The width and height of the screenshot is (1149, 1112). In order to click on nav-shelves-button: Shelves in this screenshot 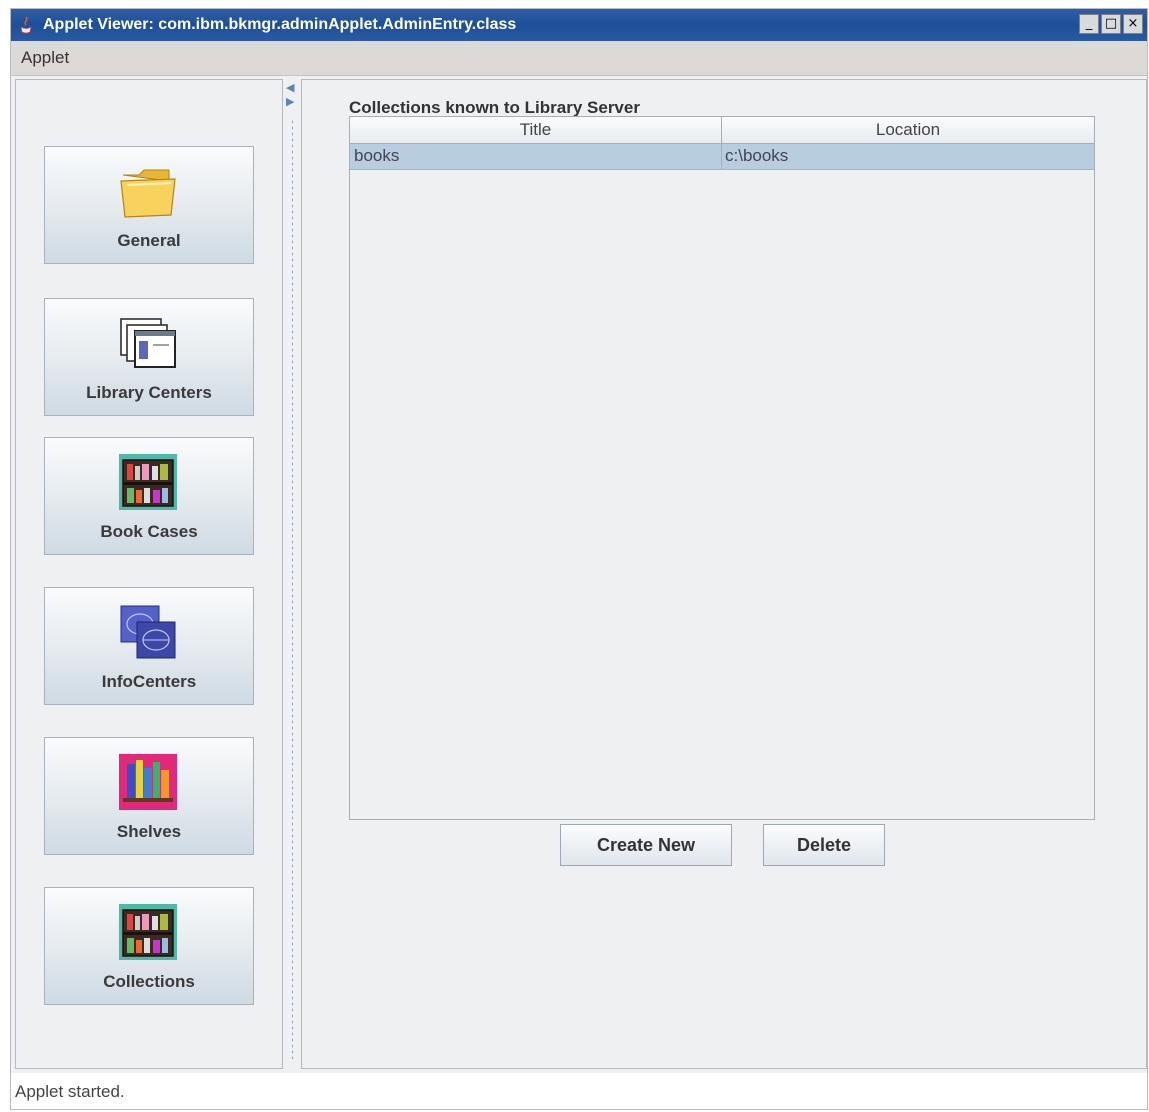, I will do `click(149, 796)`.